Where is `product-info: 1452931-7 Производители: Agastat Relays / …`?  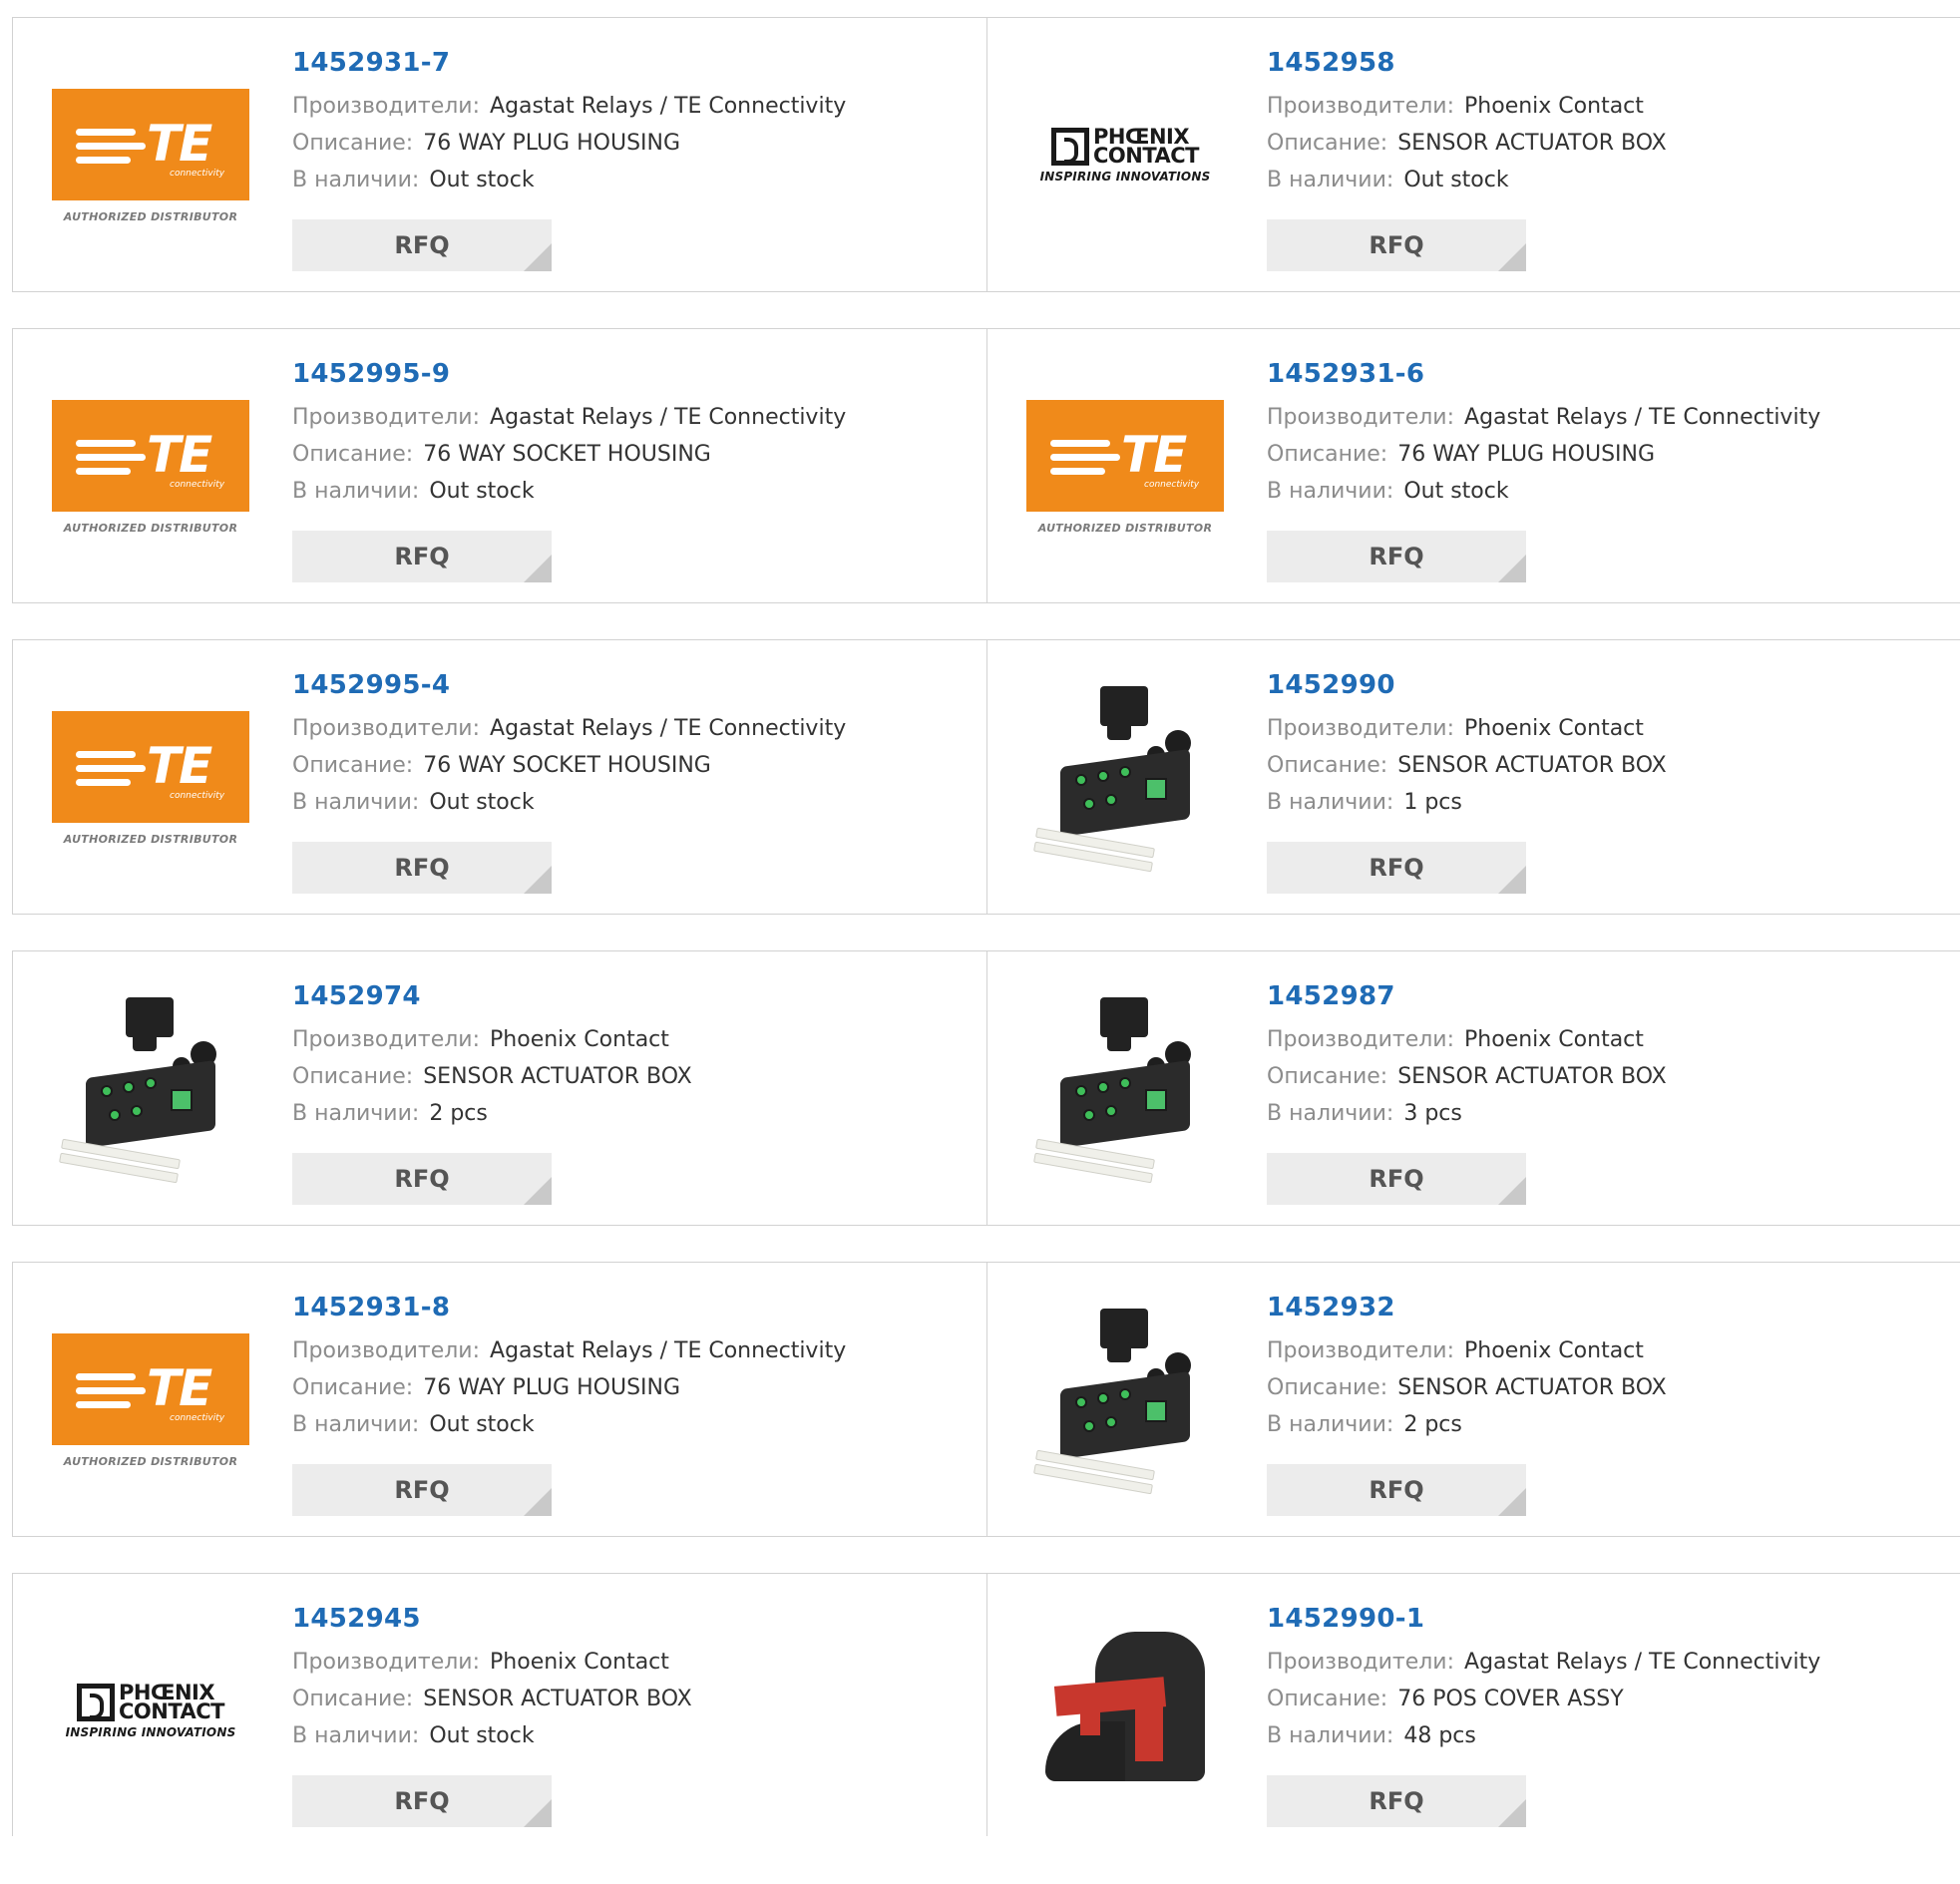 product-info: 1452931-7 Производители: Agastat Relays / … is located at coordinates (569, 123).